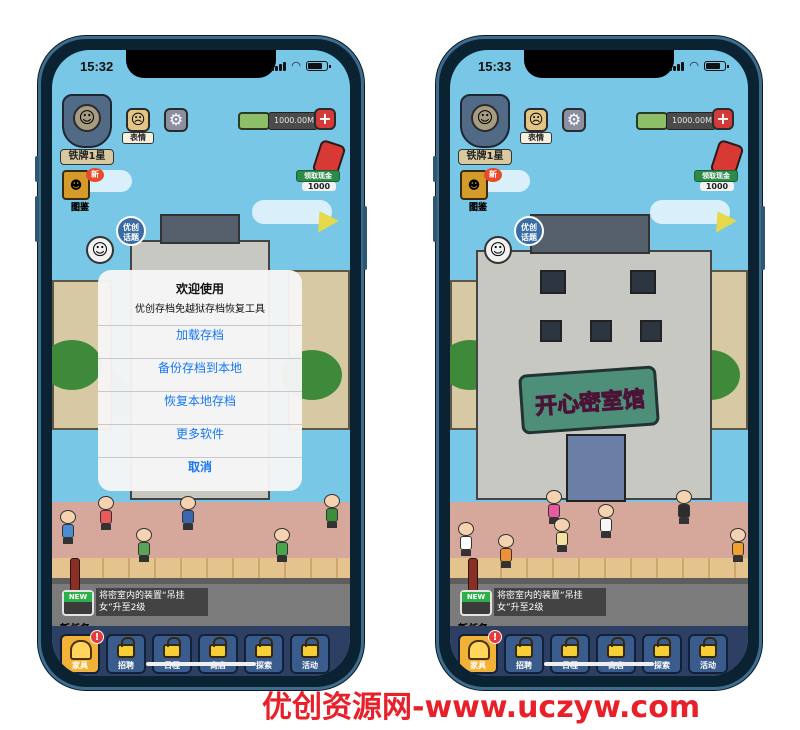  What do you see at coordinates (87, 157) in the screenshot?
I see `rank-label: 铁牌1星` at bounding box center [87, 157].